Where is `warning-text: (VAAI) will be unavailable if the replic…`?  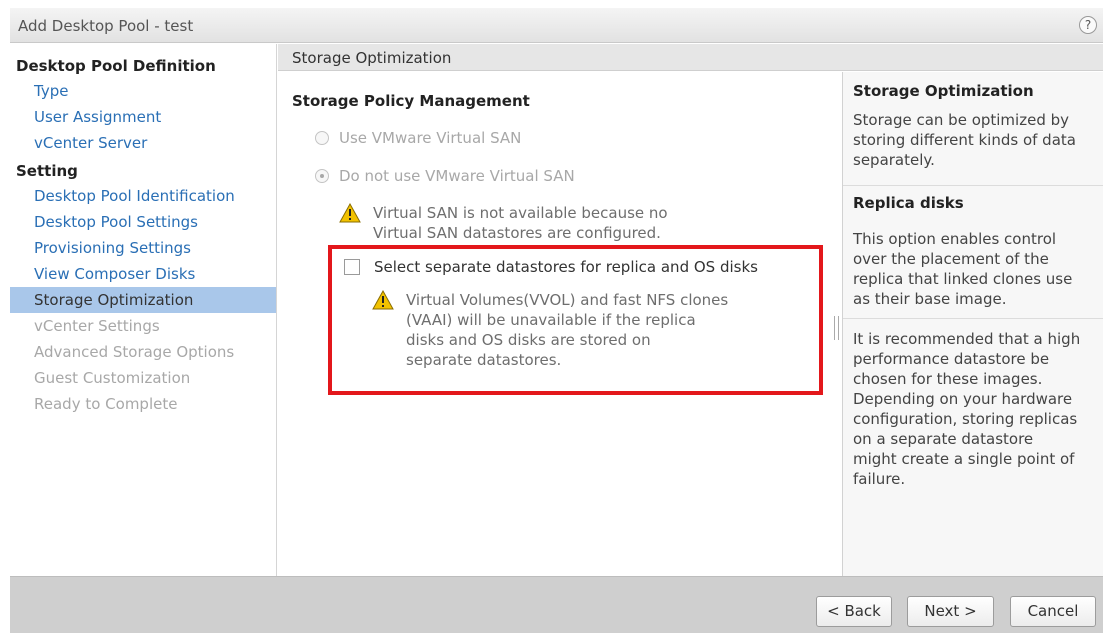
warning-text: (VAAI) will be unavailable if the replic… is located at coordinates (551, 320).